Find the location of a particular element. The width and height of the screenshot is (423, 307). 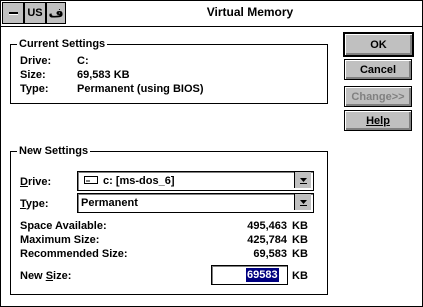

recommended-size-label: Recommended Size: is located at coordinates (74, 254).